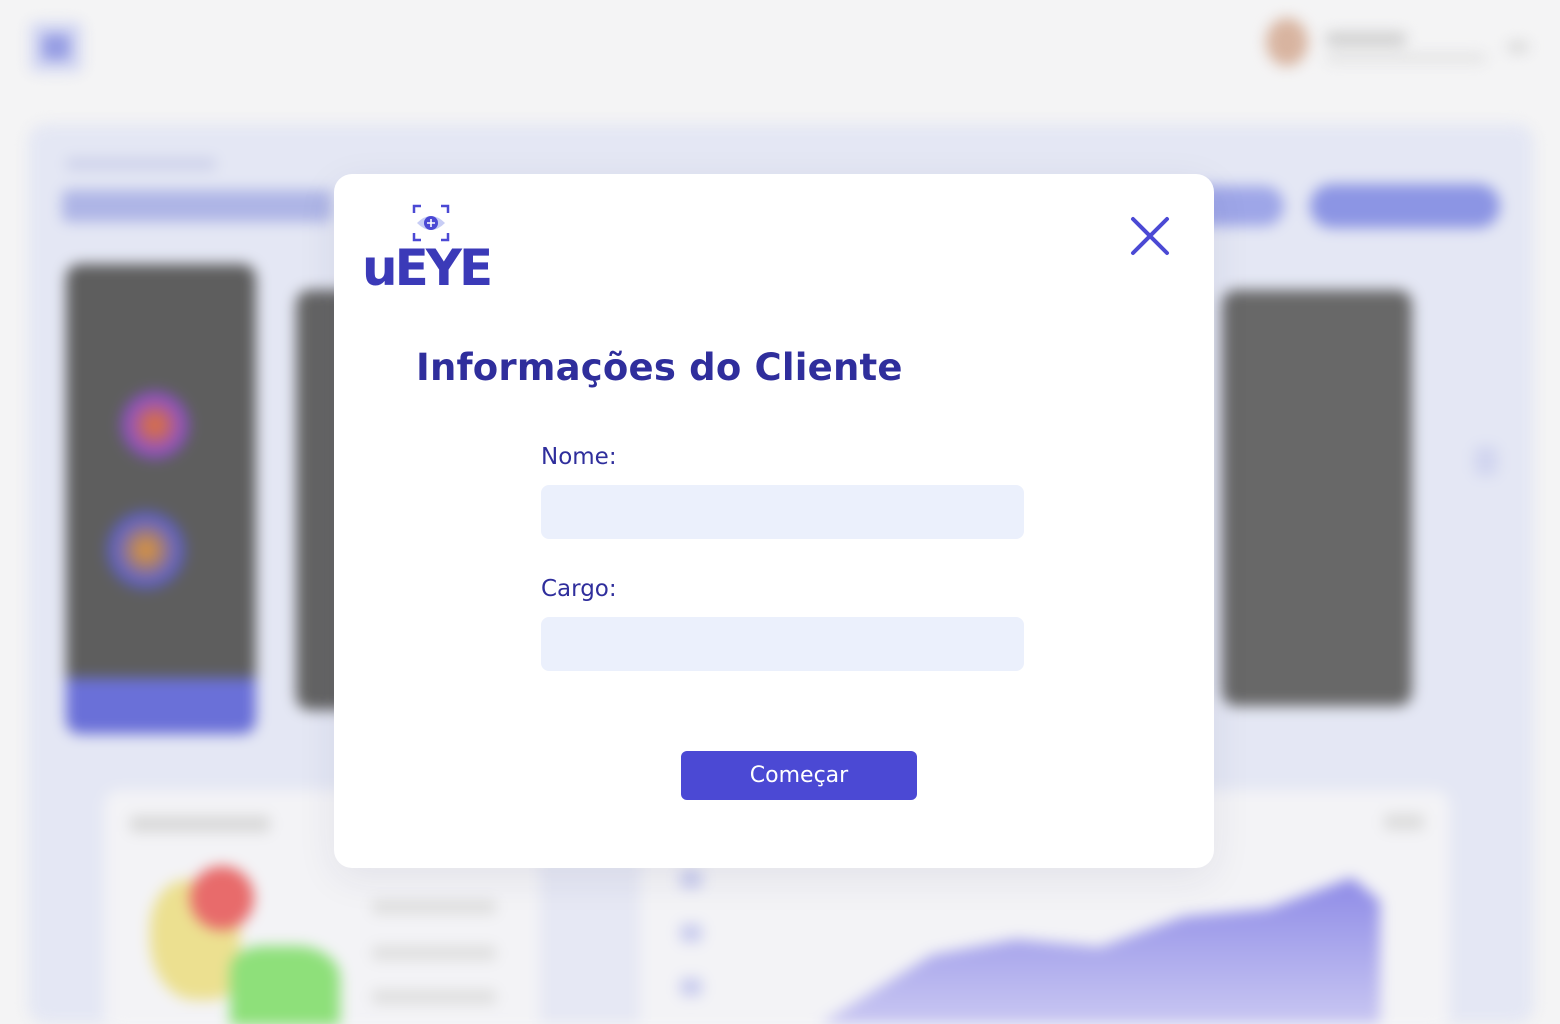 This screenshot has height=1024, width=1560. I want to click on card-title-placeholder, so click(200, 824).